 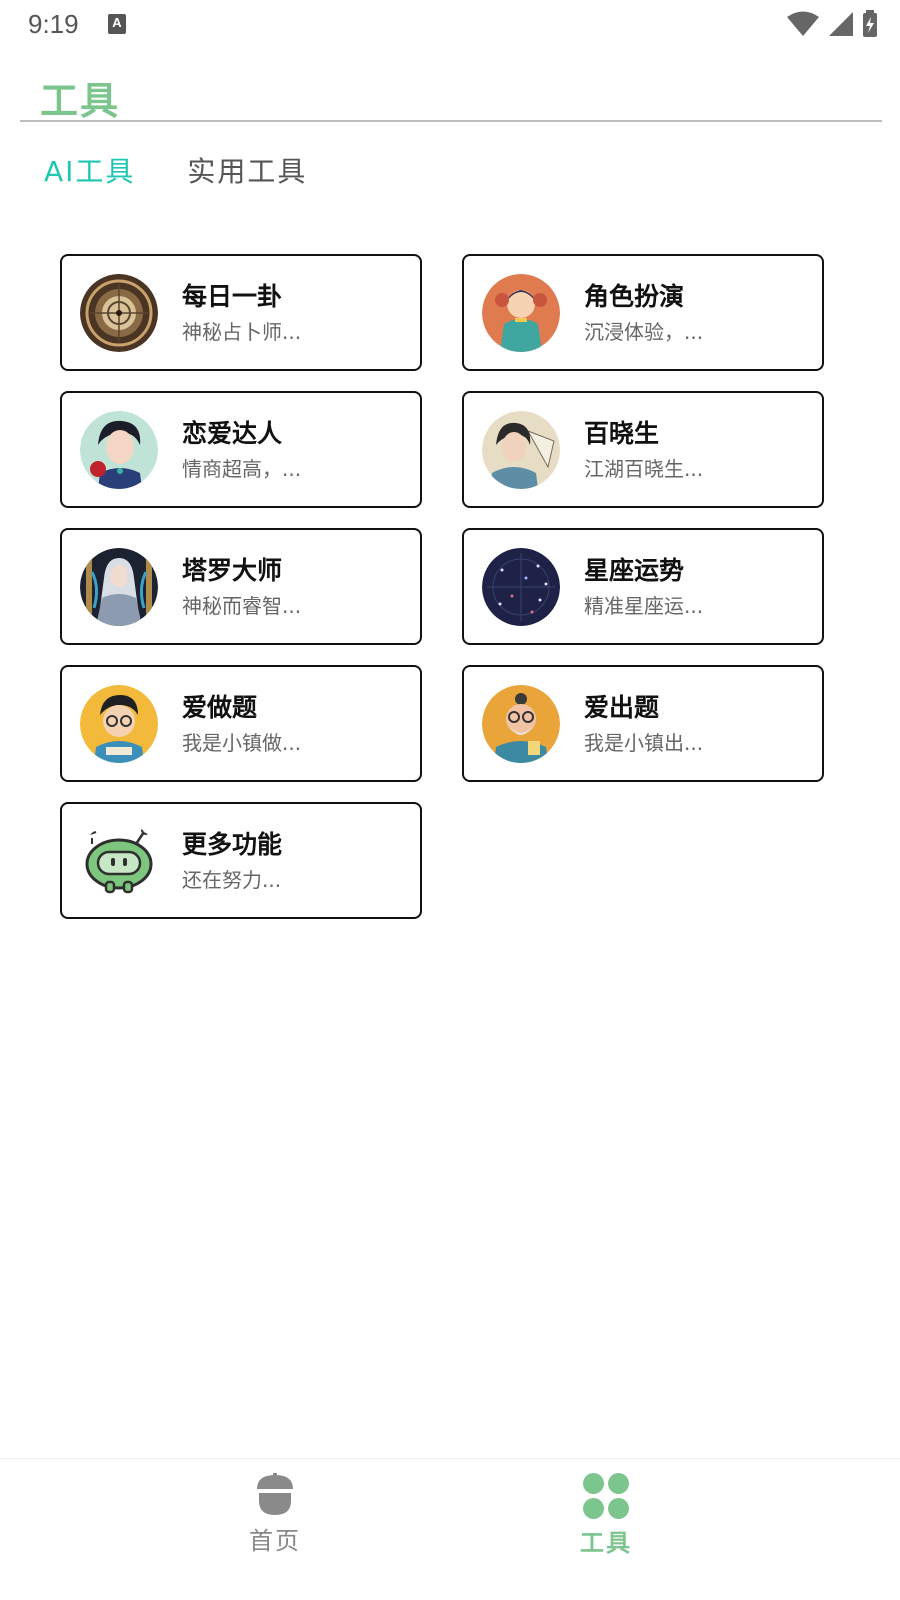 I want to click on header-divider, so click(x=451, y=121).